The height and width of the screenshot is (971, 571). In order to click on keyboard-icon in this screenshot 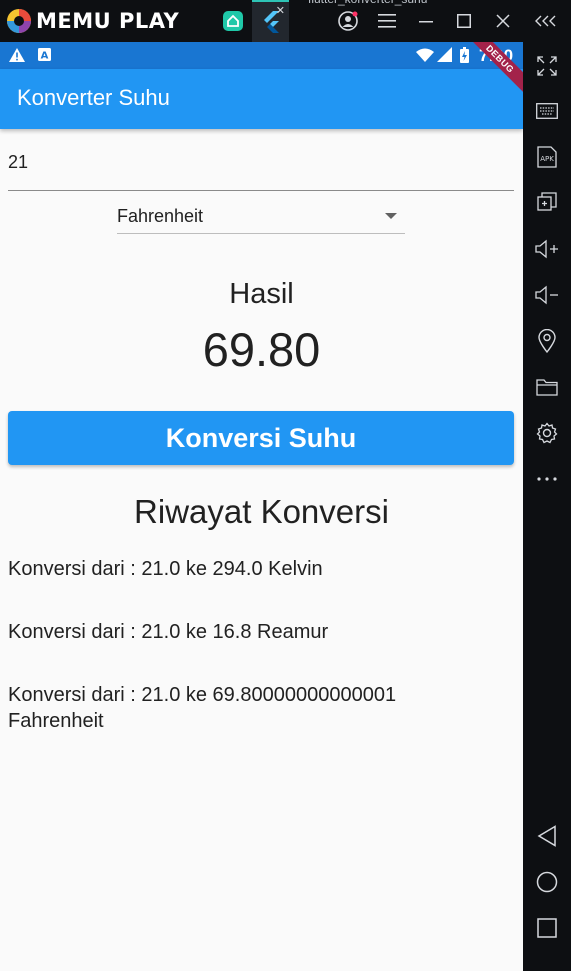, I will do `click(547, 111)`.